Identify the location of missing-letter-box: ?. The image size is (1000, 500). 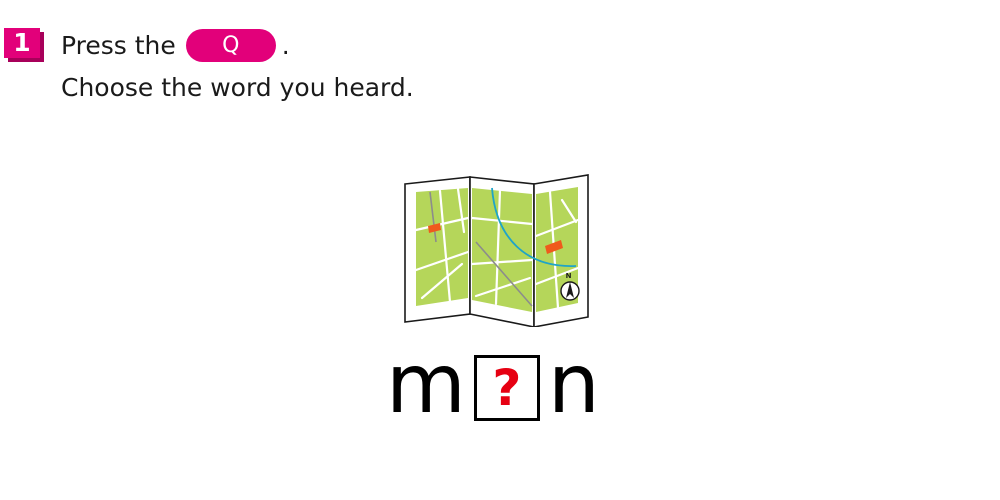
(506, 388).